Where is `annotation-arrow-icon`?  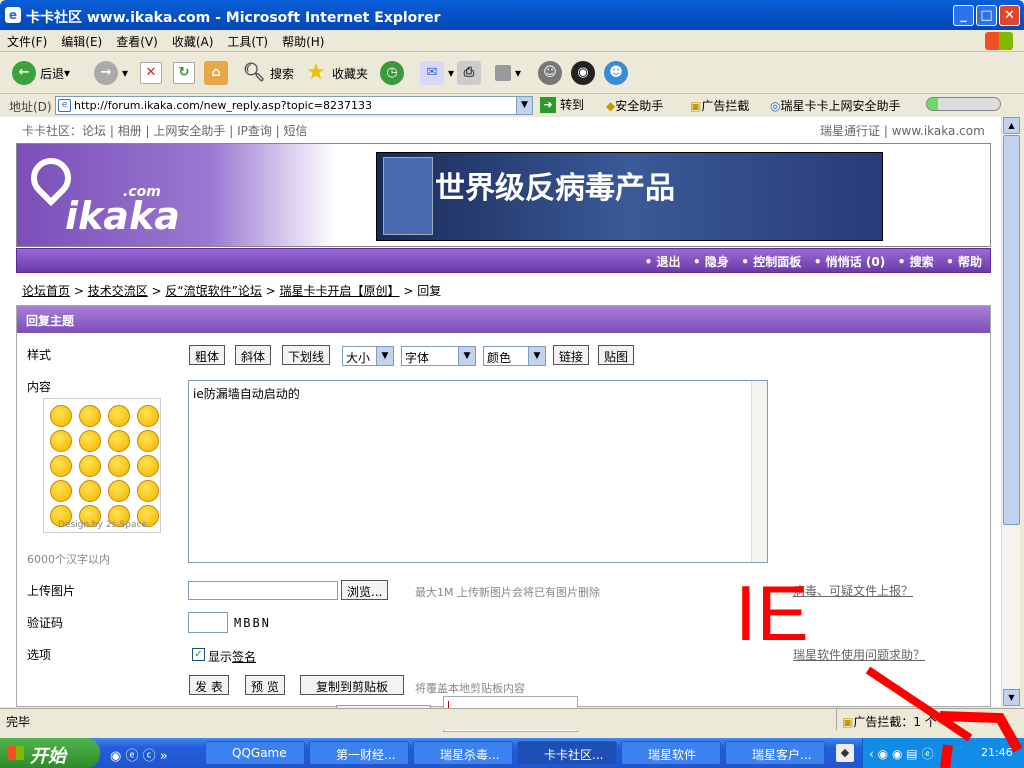 annotation-arrow-icon is located at coordinates (919, 704).